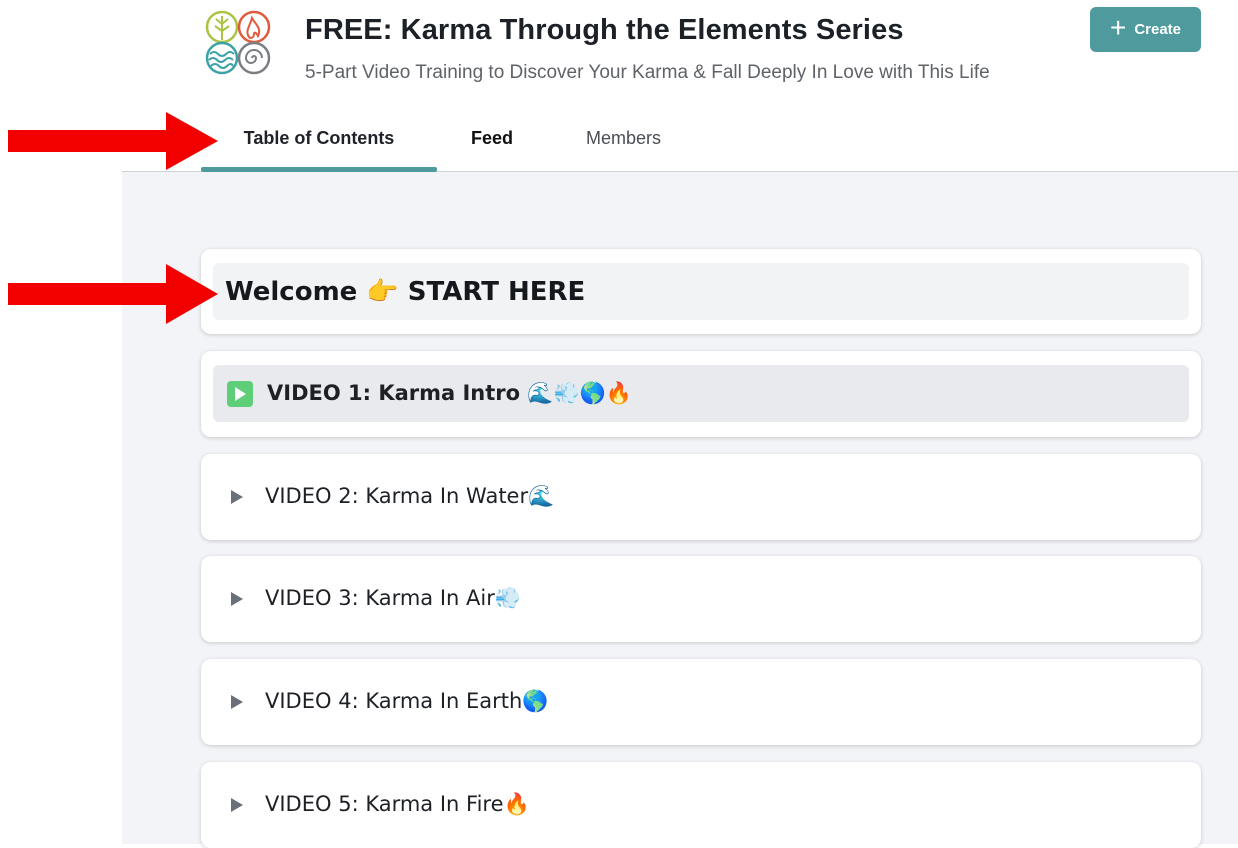 This screenshot has height=848, width=1238. What do you see at coordinates (393, 598) in the screenshot?
I see `lesson-title: VIDEO 3: Karma In Air💨` at bounding box center [393, 598].